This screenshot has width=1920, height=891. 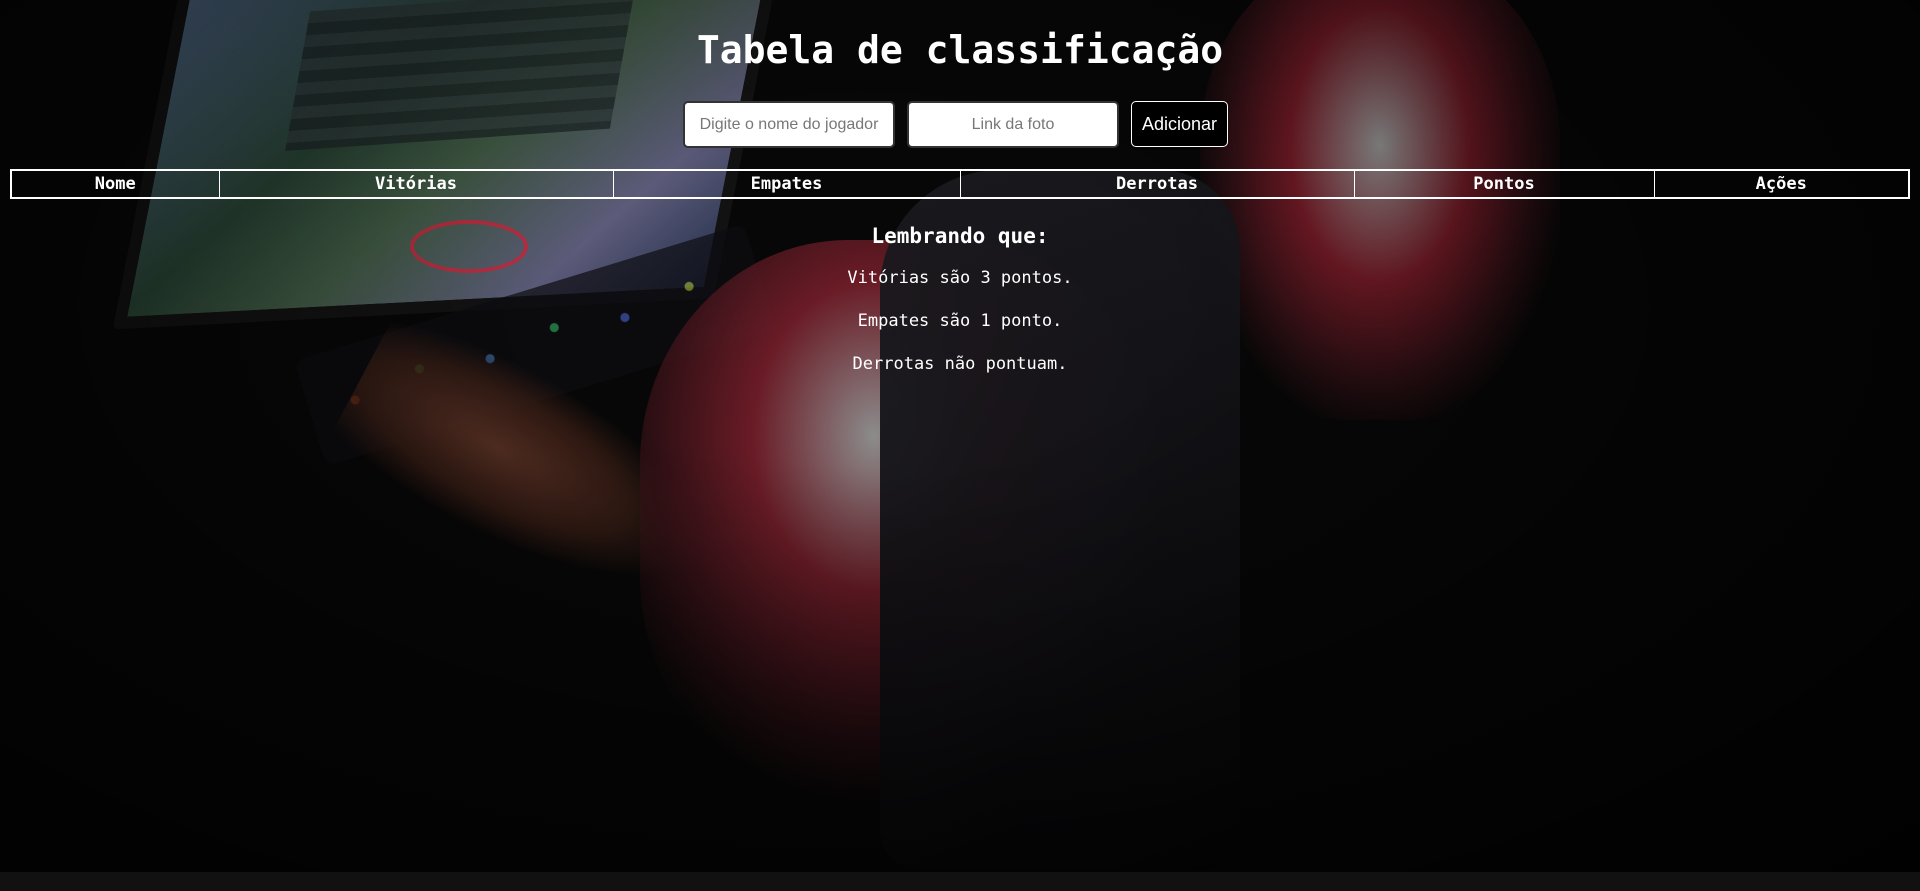 I want to click on column-header-points: Pontos, so click(x=1504, y=184).